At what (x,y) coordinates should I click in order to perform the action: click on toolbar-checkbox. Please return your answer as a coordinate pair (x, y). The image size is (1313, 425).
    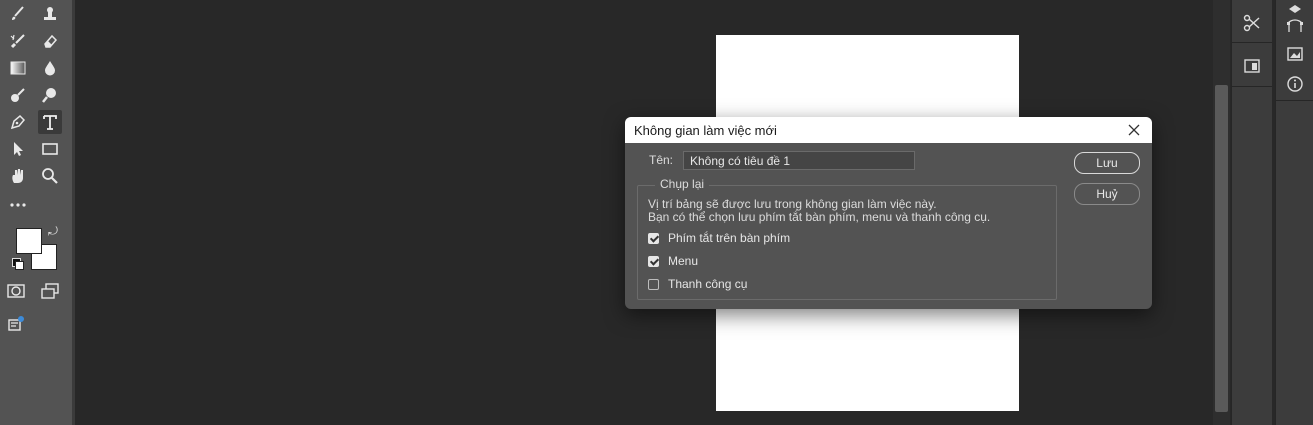
    Looking at the image, I should click on (653, 284).